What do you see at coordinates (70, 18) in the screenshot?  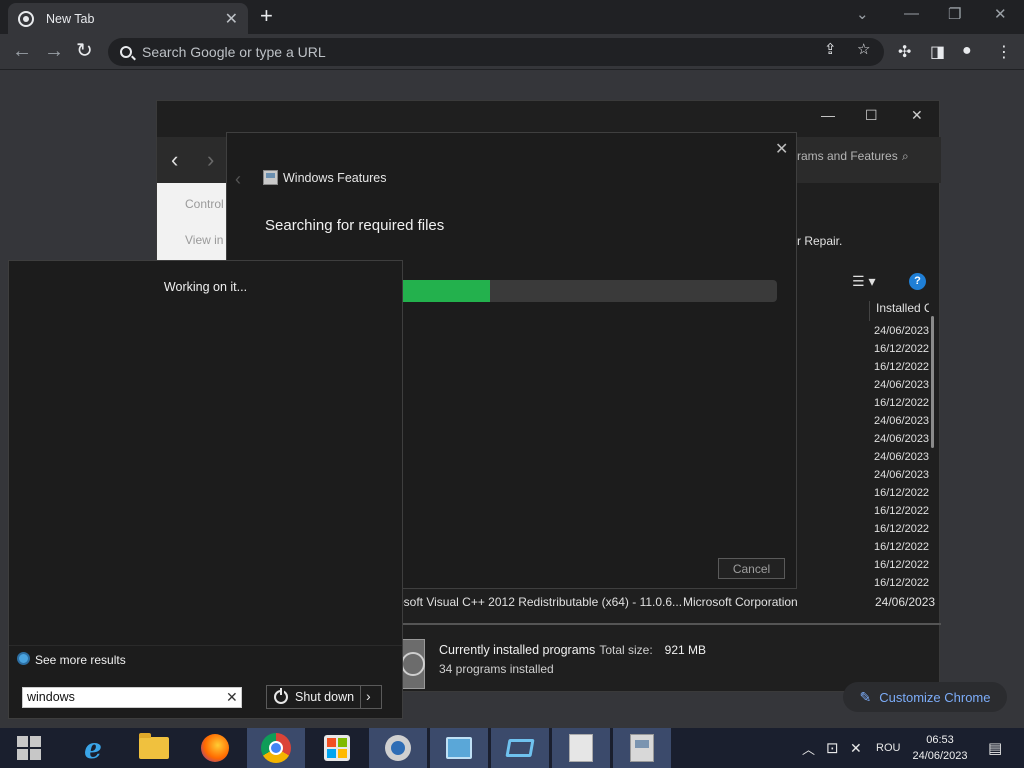 I see `tab-title: New Tab` at bounding box center [70, 18].